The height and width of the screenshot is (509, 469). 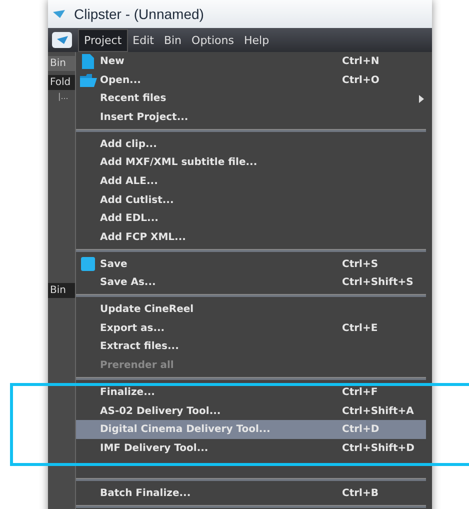 What do you see at coordinates (172, 40) in the screenshot?
I see `menu-title: Bin` at bounding box center [172, 40].